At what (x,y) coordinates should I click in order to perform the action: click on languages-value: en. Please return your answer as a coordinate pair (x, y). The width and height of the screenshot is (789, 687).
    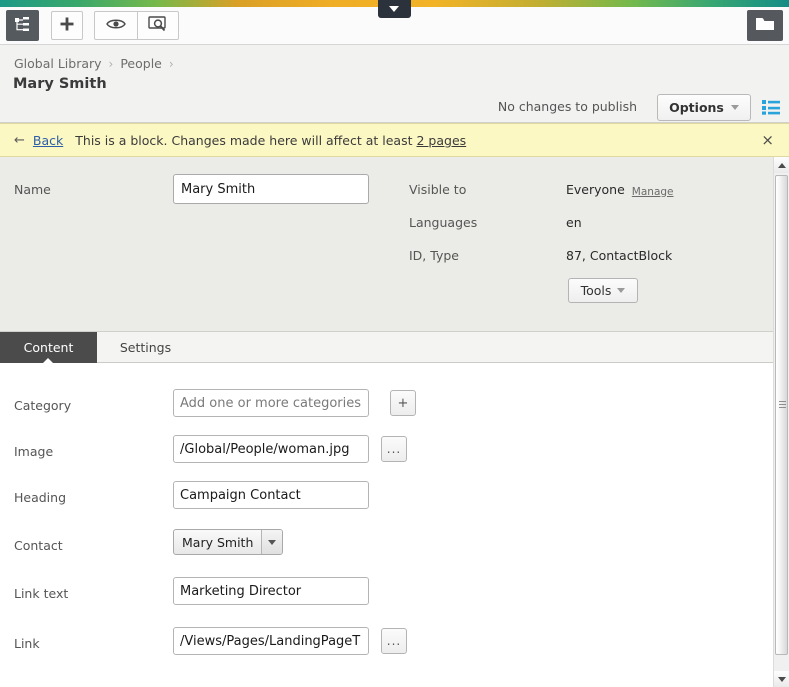
    Looking at the image, I should click on (574, 222).